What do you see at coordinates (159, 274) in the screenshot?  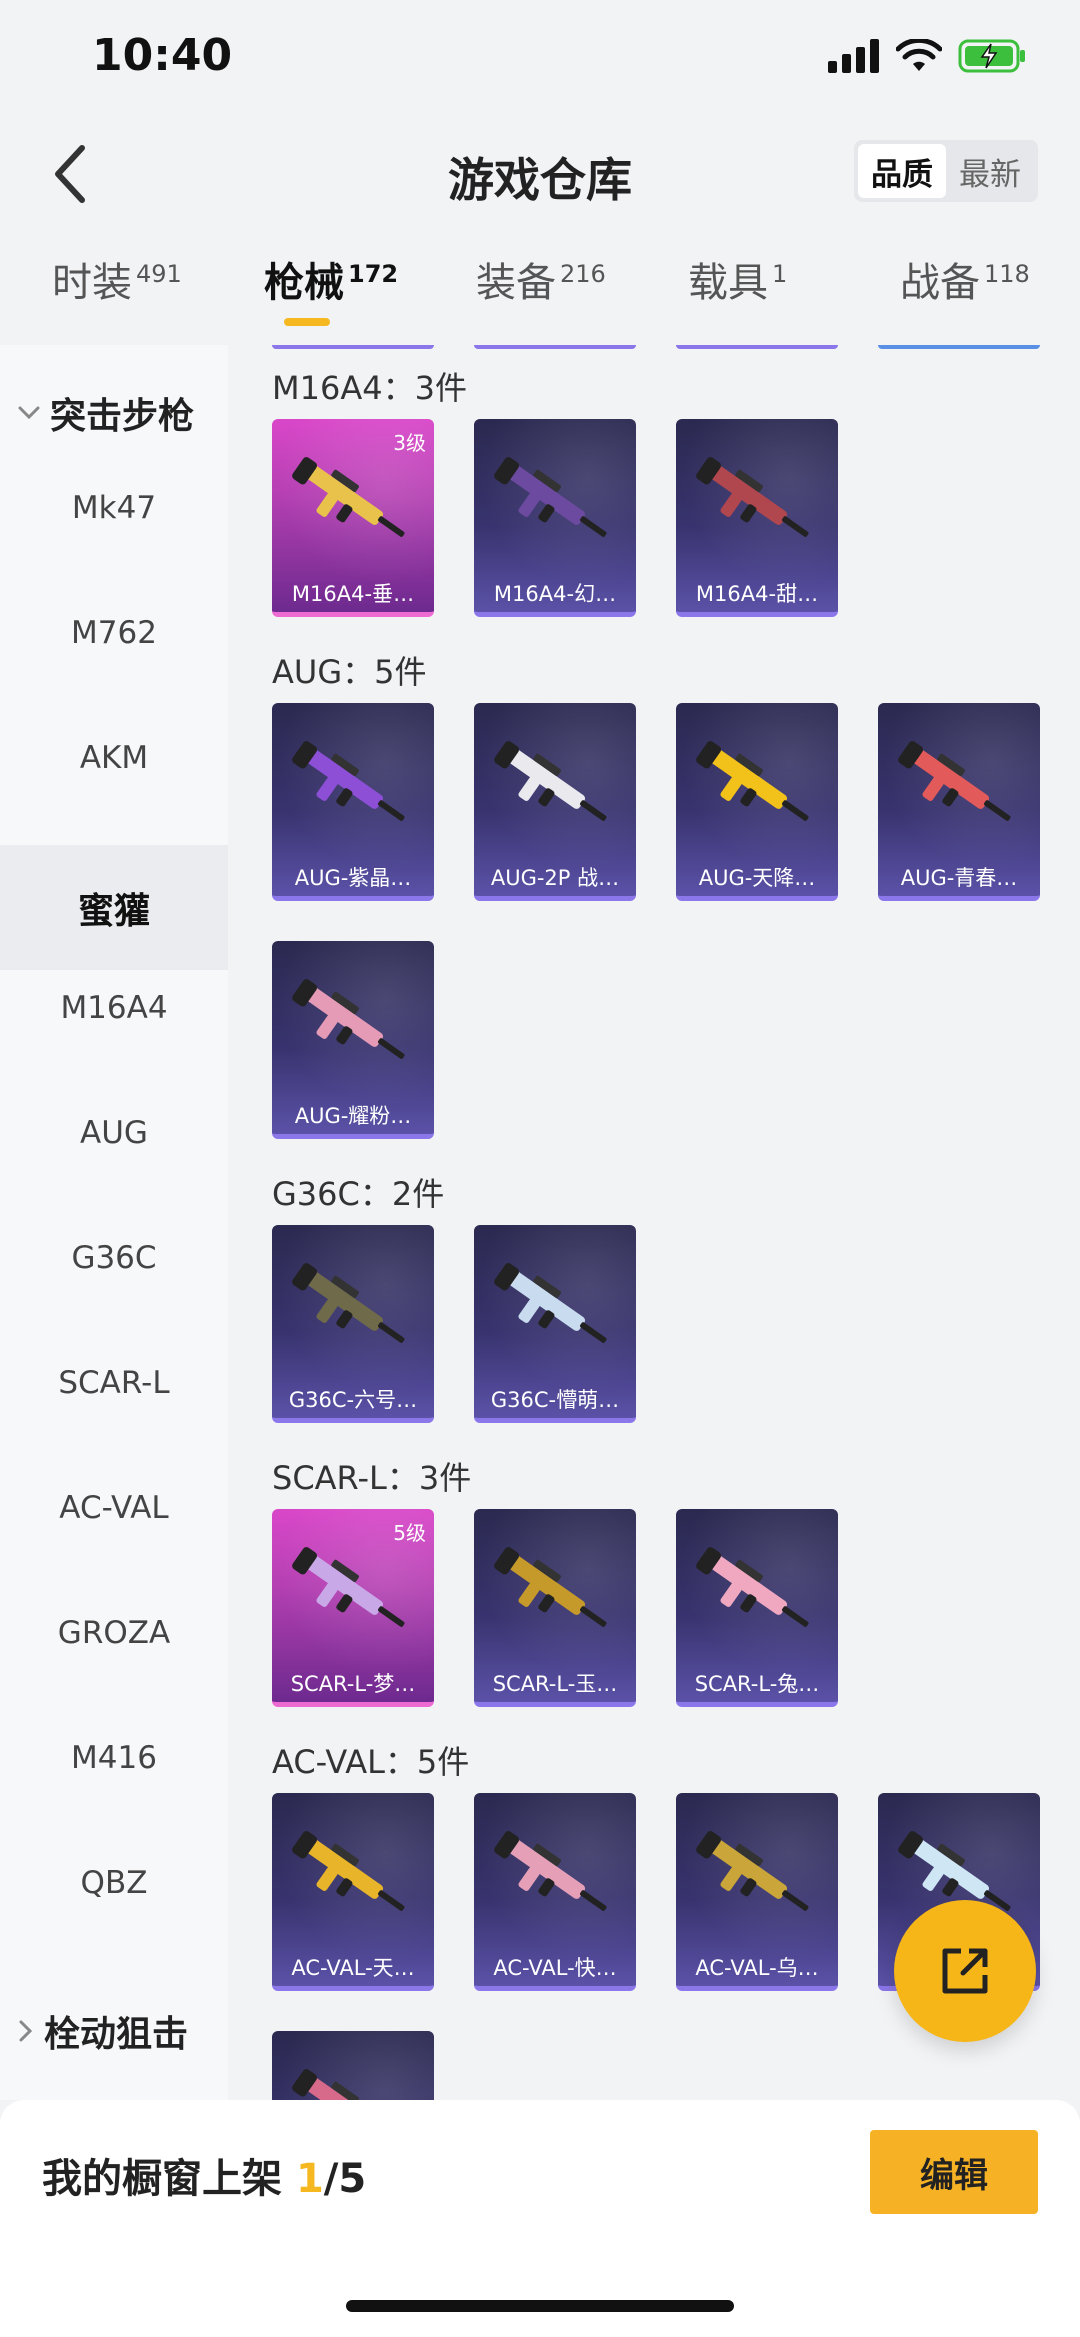 I see `tab-count: 491` at bounding box center [159, 274].